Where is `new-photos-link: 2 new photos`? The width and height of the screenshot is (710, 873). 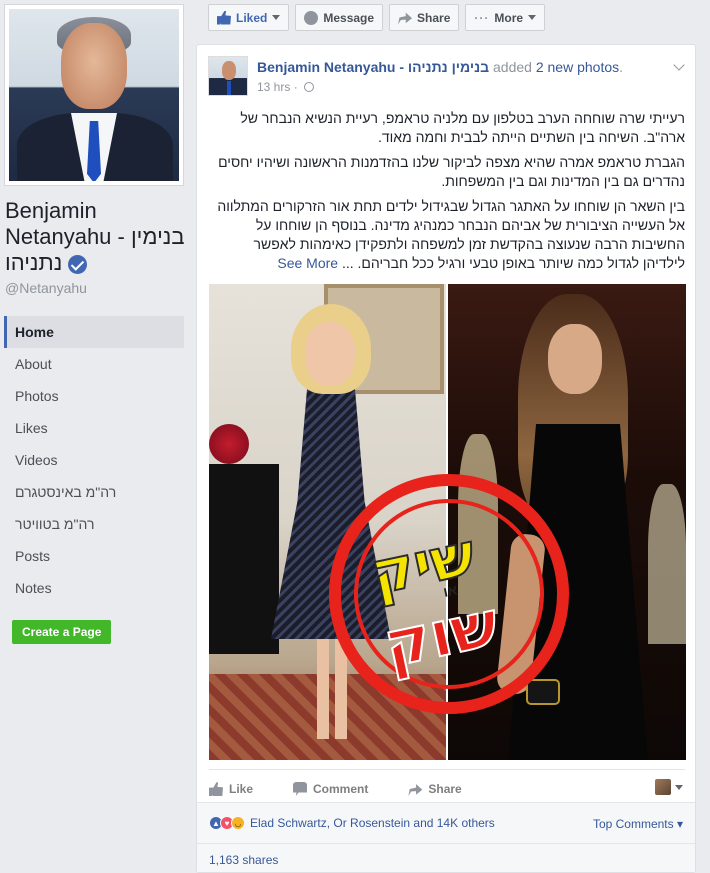
new-photos-link: 2 new photos is located at coordinates (577, 67).